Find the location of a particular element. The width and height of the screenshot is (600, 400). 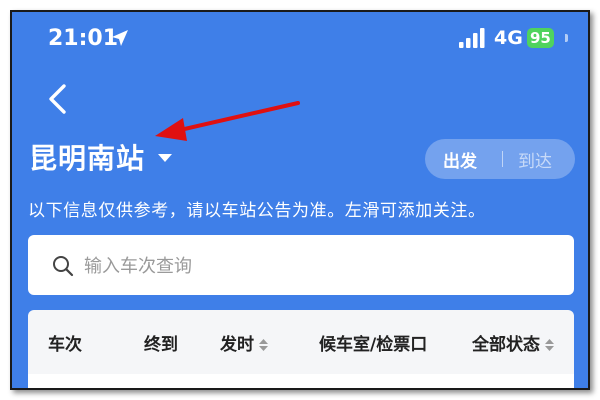

network-type: 4G is located at coordinates (508, 38).